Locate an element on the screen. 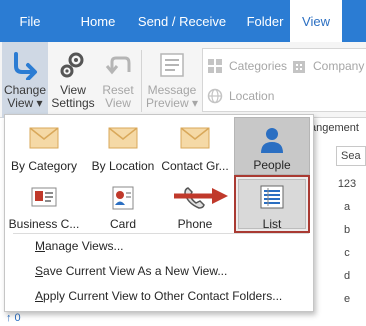 This screenshot has width=366, height=326. arrangement-gallery: Categories Company Location is located at coordinates (284, 80).